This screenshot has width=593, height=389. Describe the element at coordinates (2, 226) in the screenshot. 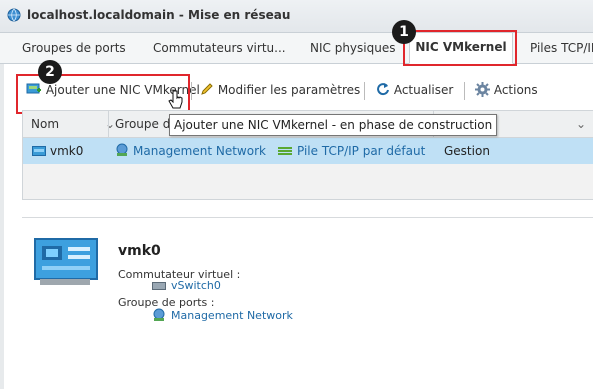

I see `left-edge` at that location.